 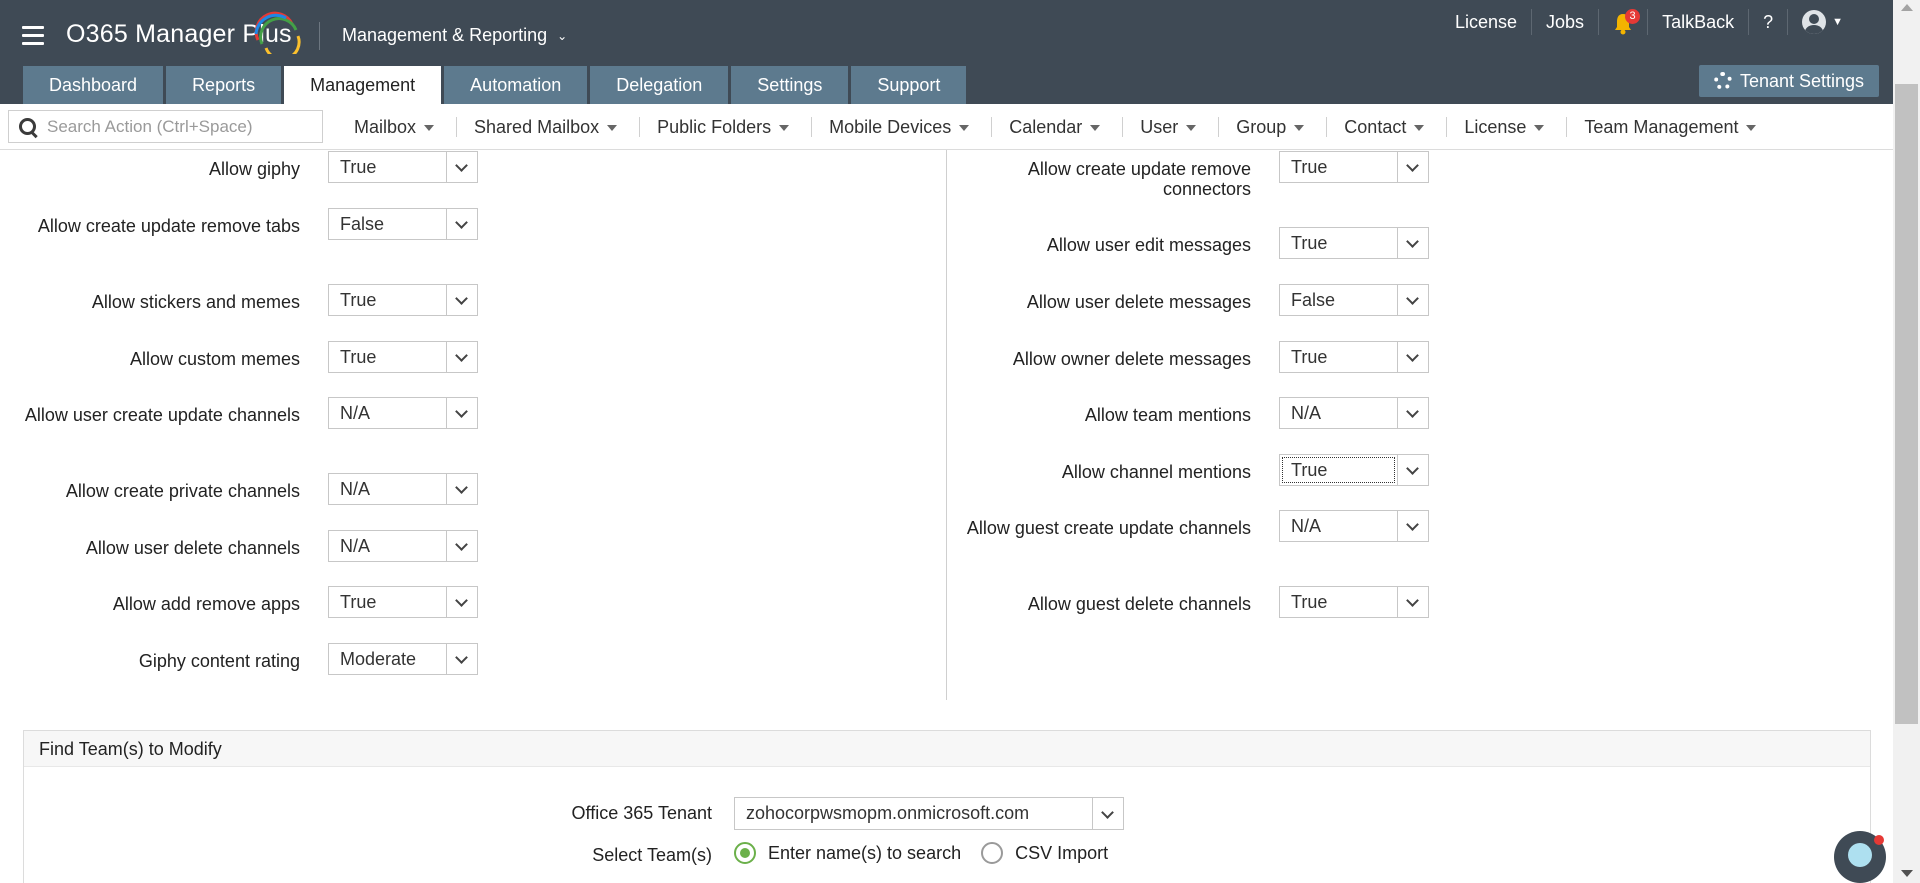 I want to click on caret-down-icon: ▼, so click(x=1837, y=22).